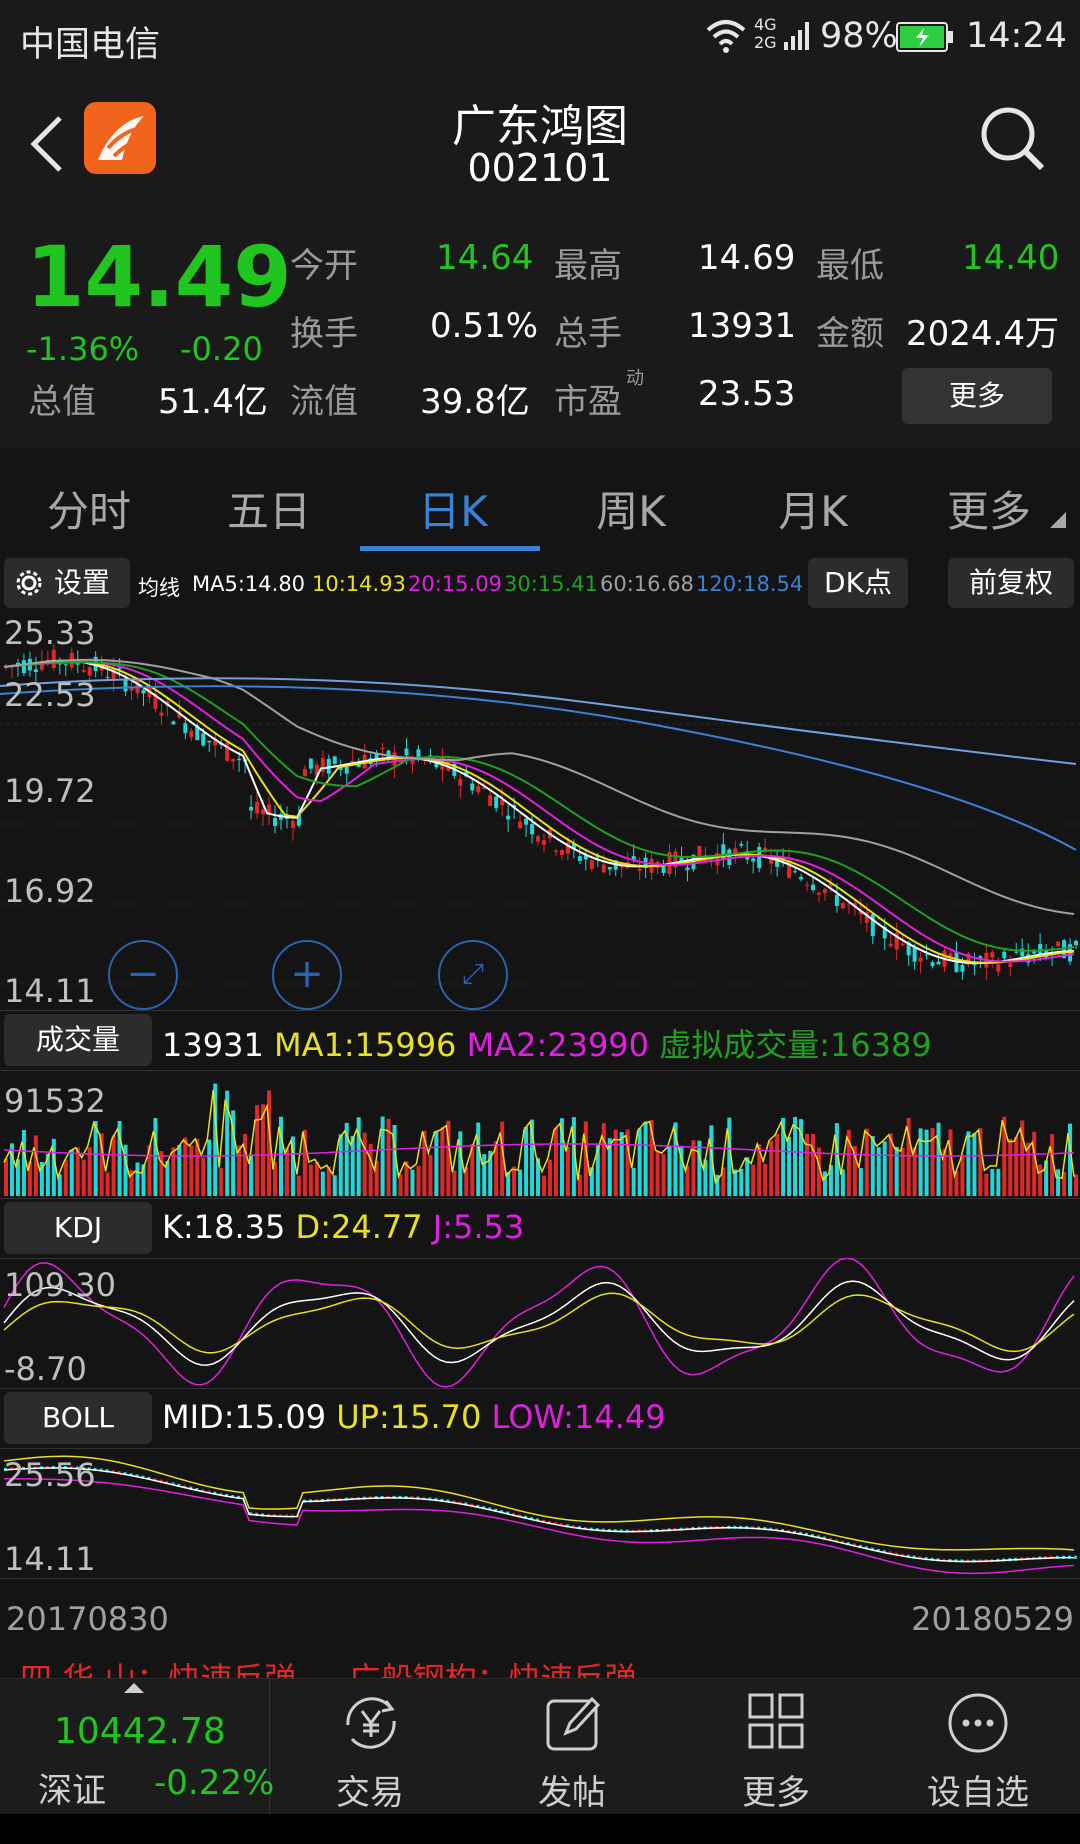 This screenshot has height=1844, width=1080. I want to click on tab-monthly-k: 月K, so click(813, 508).